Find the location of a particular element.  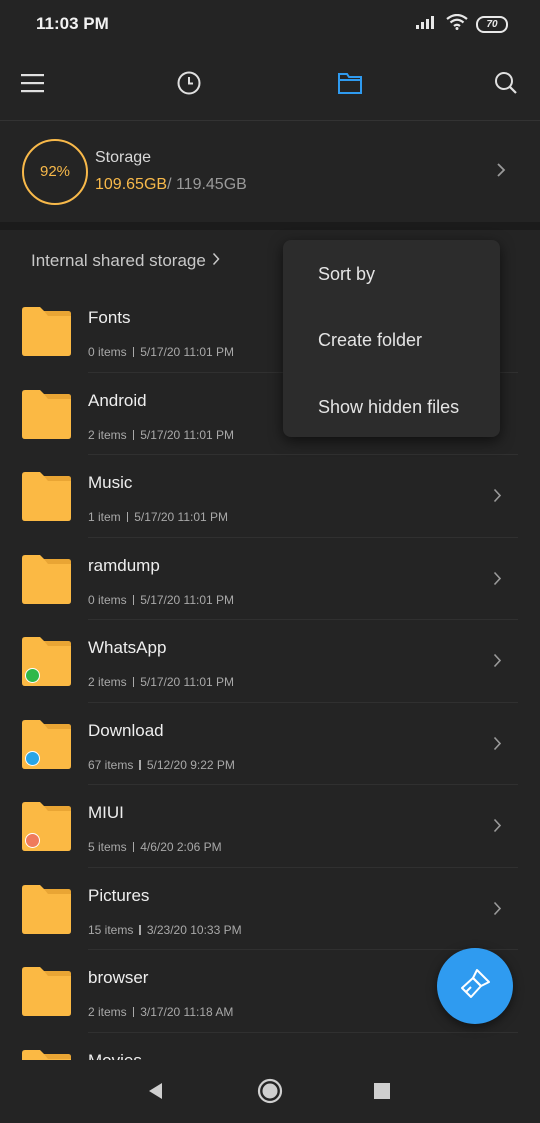

folder-modified-date: 3/23/20 10:33 PM is located at coordinates (194, 929).